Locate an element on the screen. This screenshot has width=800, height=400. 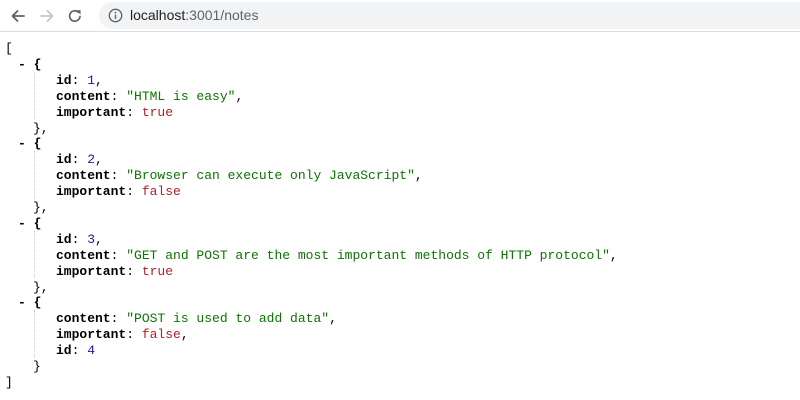
arrow-left-icon is located at coordinates (18, 16).